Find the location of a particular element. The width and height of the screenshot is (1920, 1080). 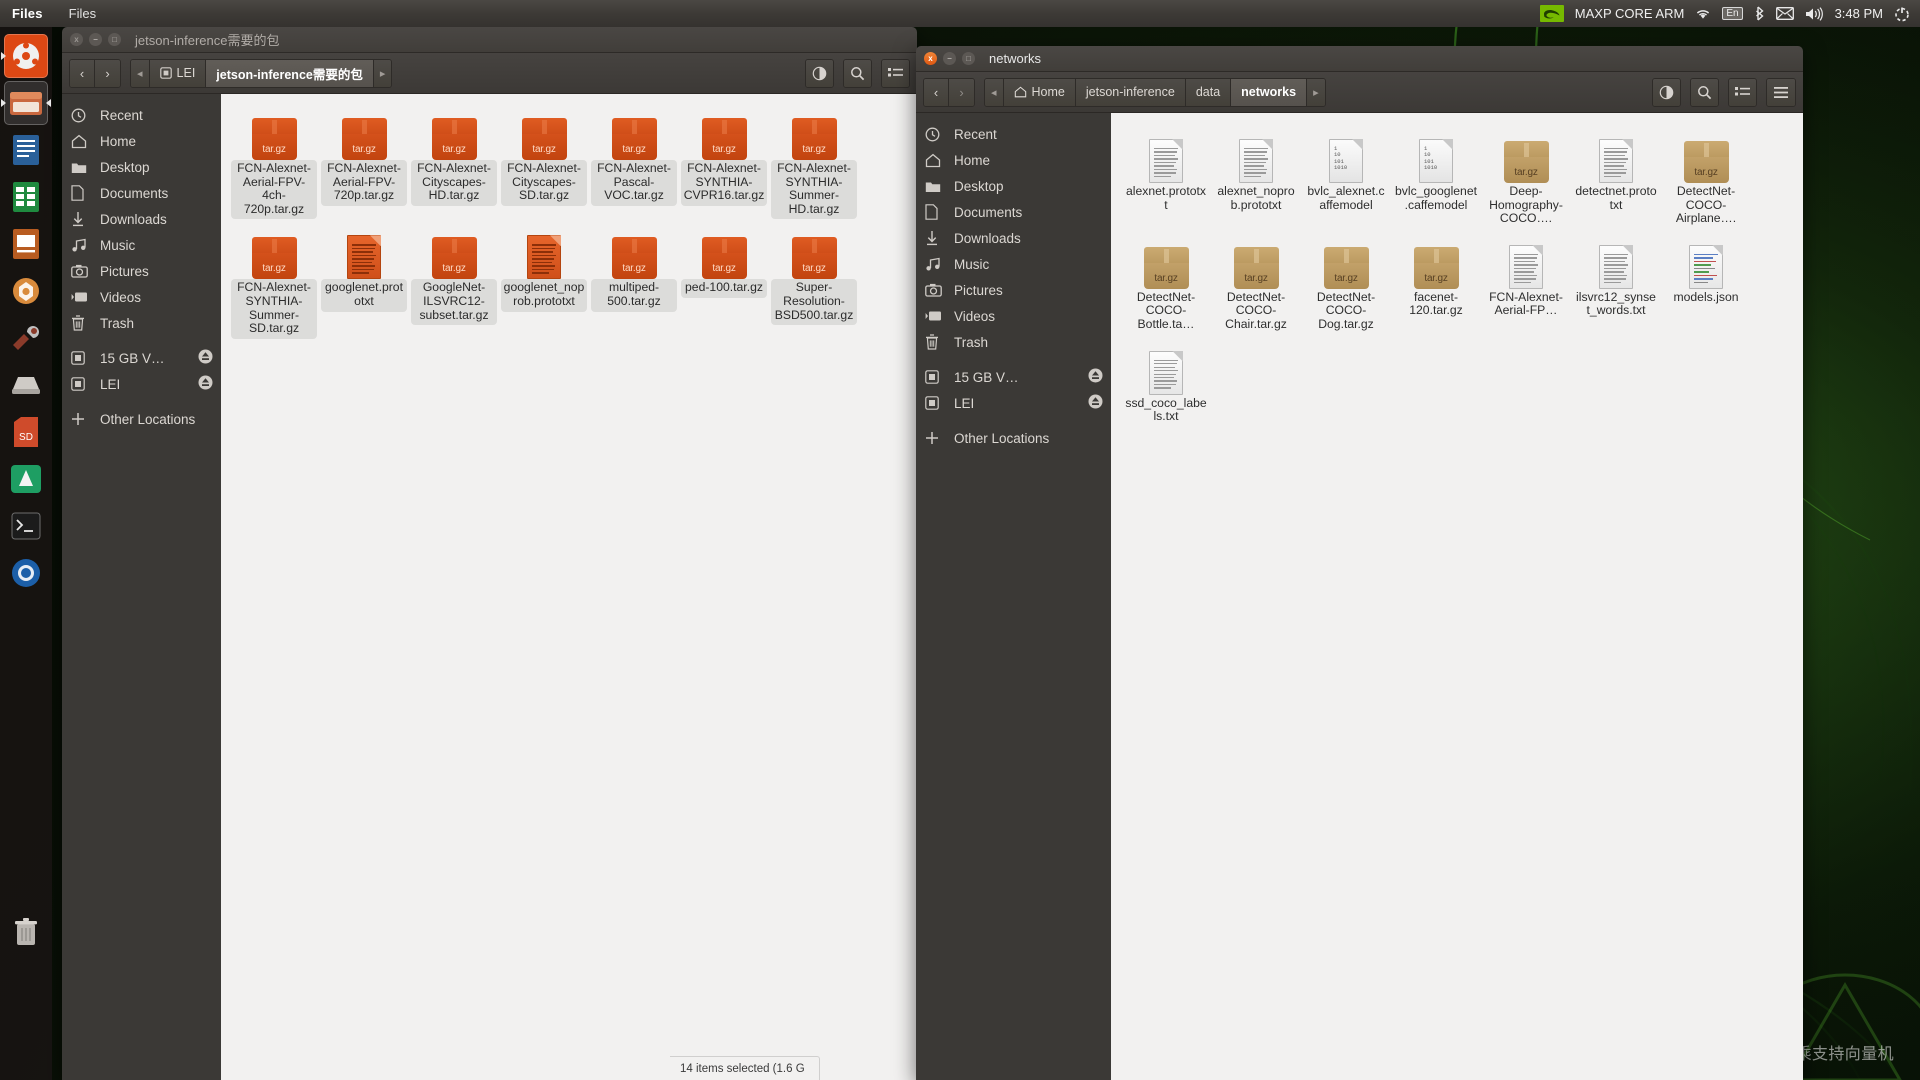

window2-crumb-prev-arrow: ◂ is located at coordinates (994, 92).